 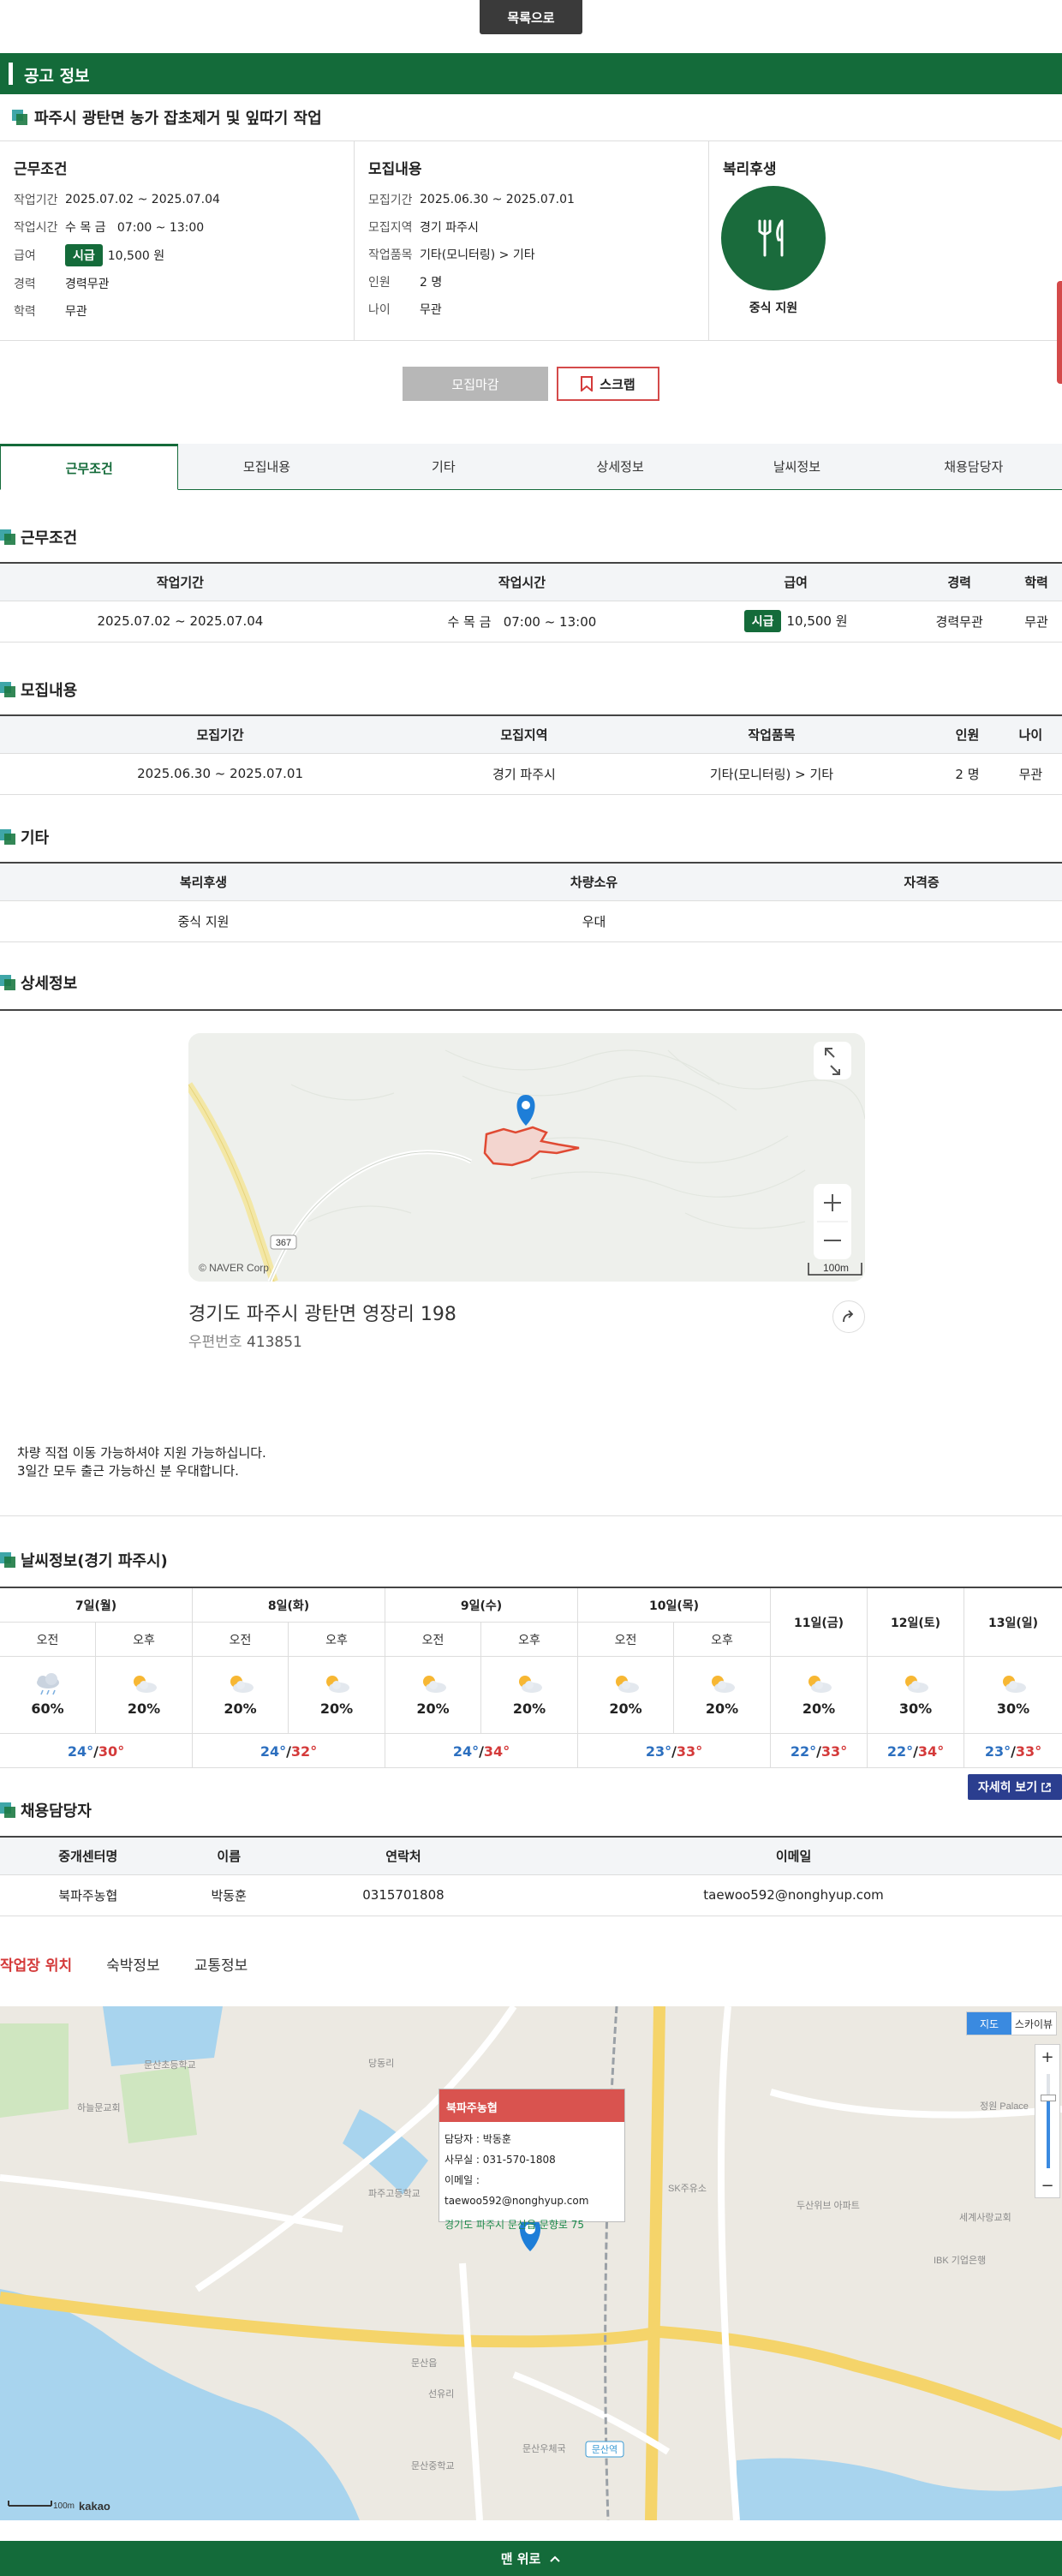 I want to click on tab-workplace-location: 작업장 위치, so click(x=36, y=1964).